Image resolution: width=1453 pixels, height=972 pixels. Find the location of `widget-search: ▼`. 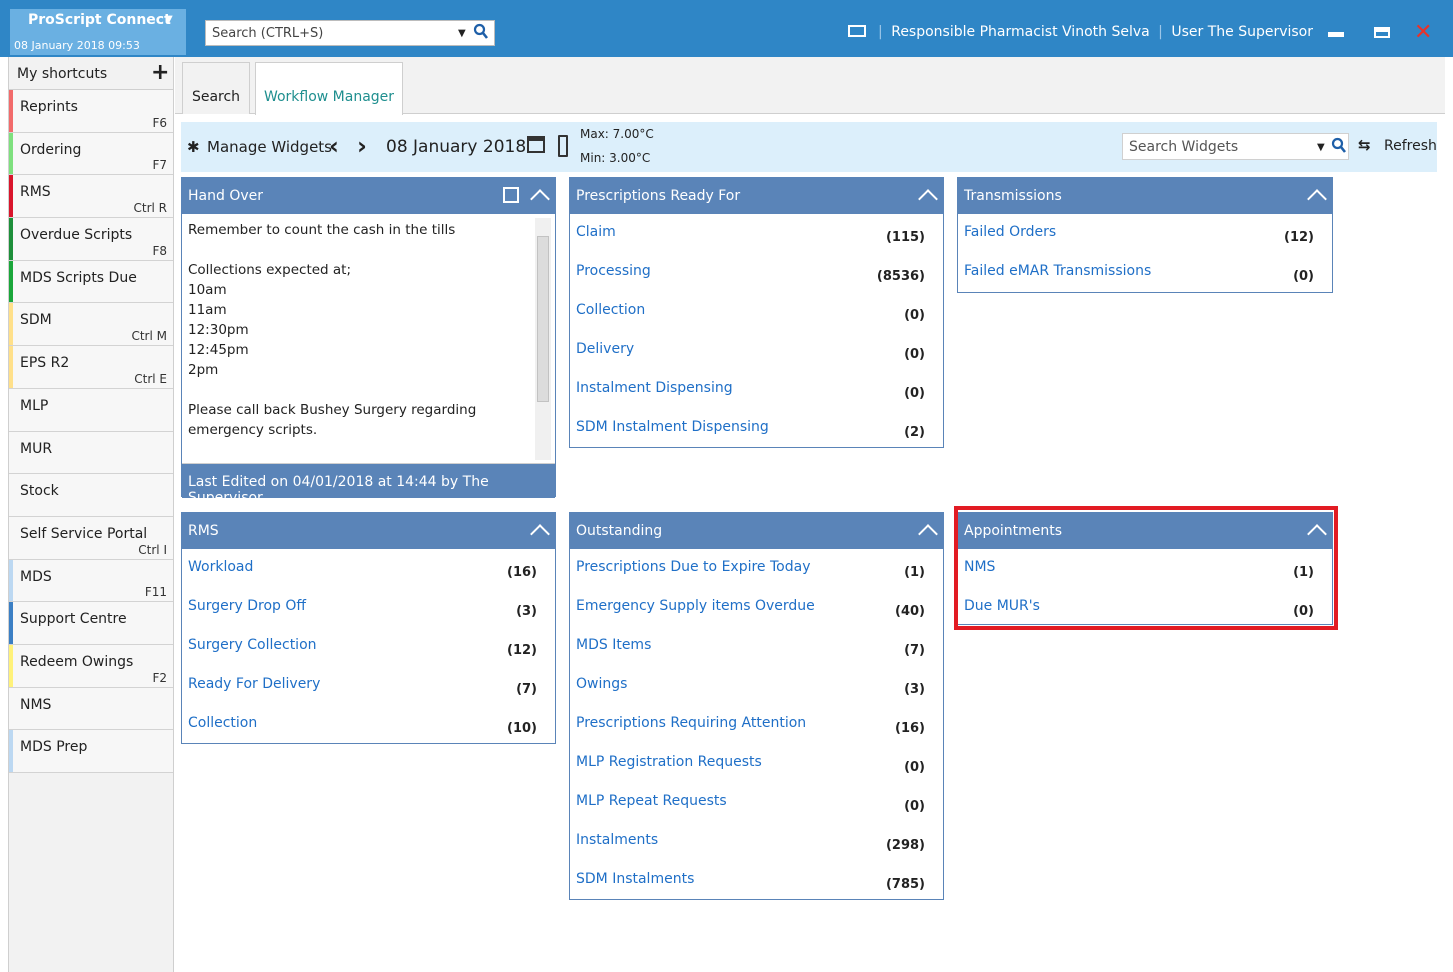

widget-search: ▼ is located at coordinates (1235, 146).